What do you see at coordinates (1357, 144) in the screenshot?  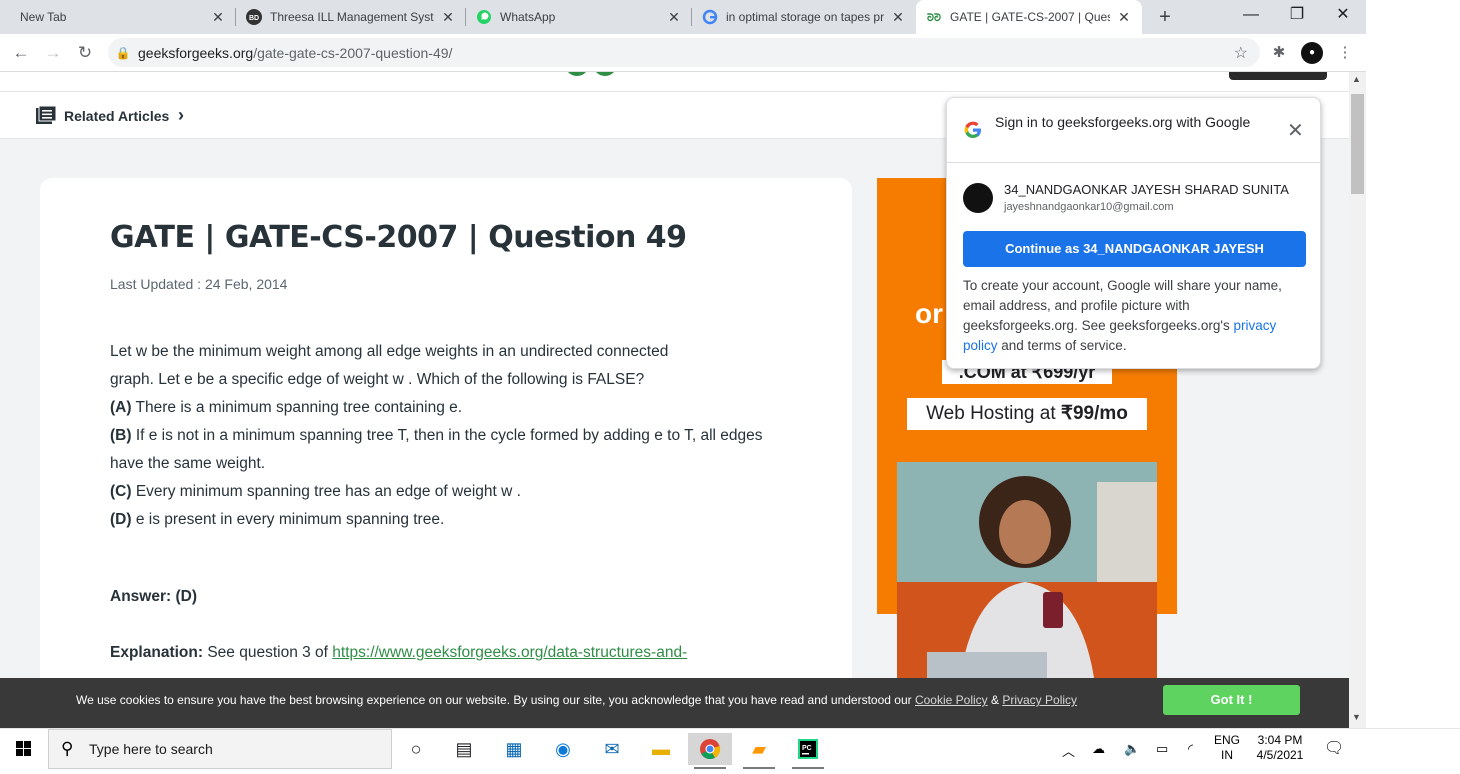 I see `scrollbar-thumb` at bounding box center [1357, 144].